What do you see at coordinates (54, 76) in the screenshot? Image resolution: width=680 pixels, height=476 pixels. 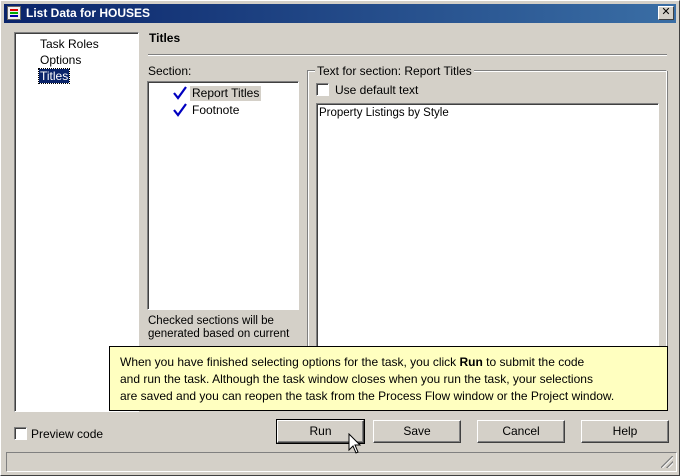 I see `nav-item-titles: Titles` at bounding box center [54, 76].